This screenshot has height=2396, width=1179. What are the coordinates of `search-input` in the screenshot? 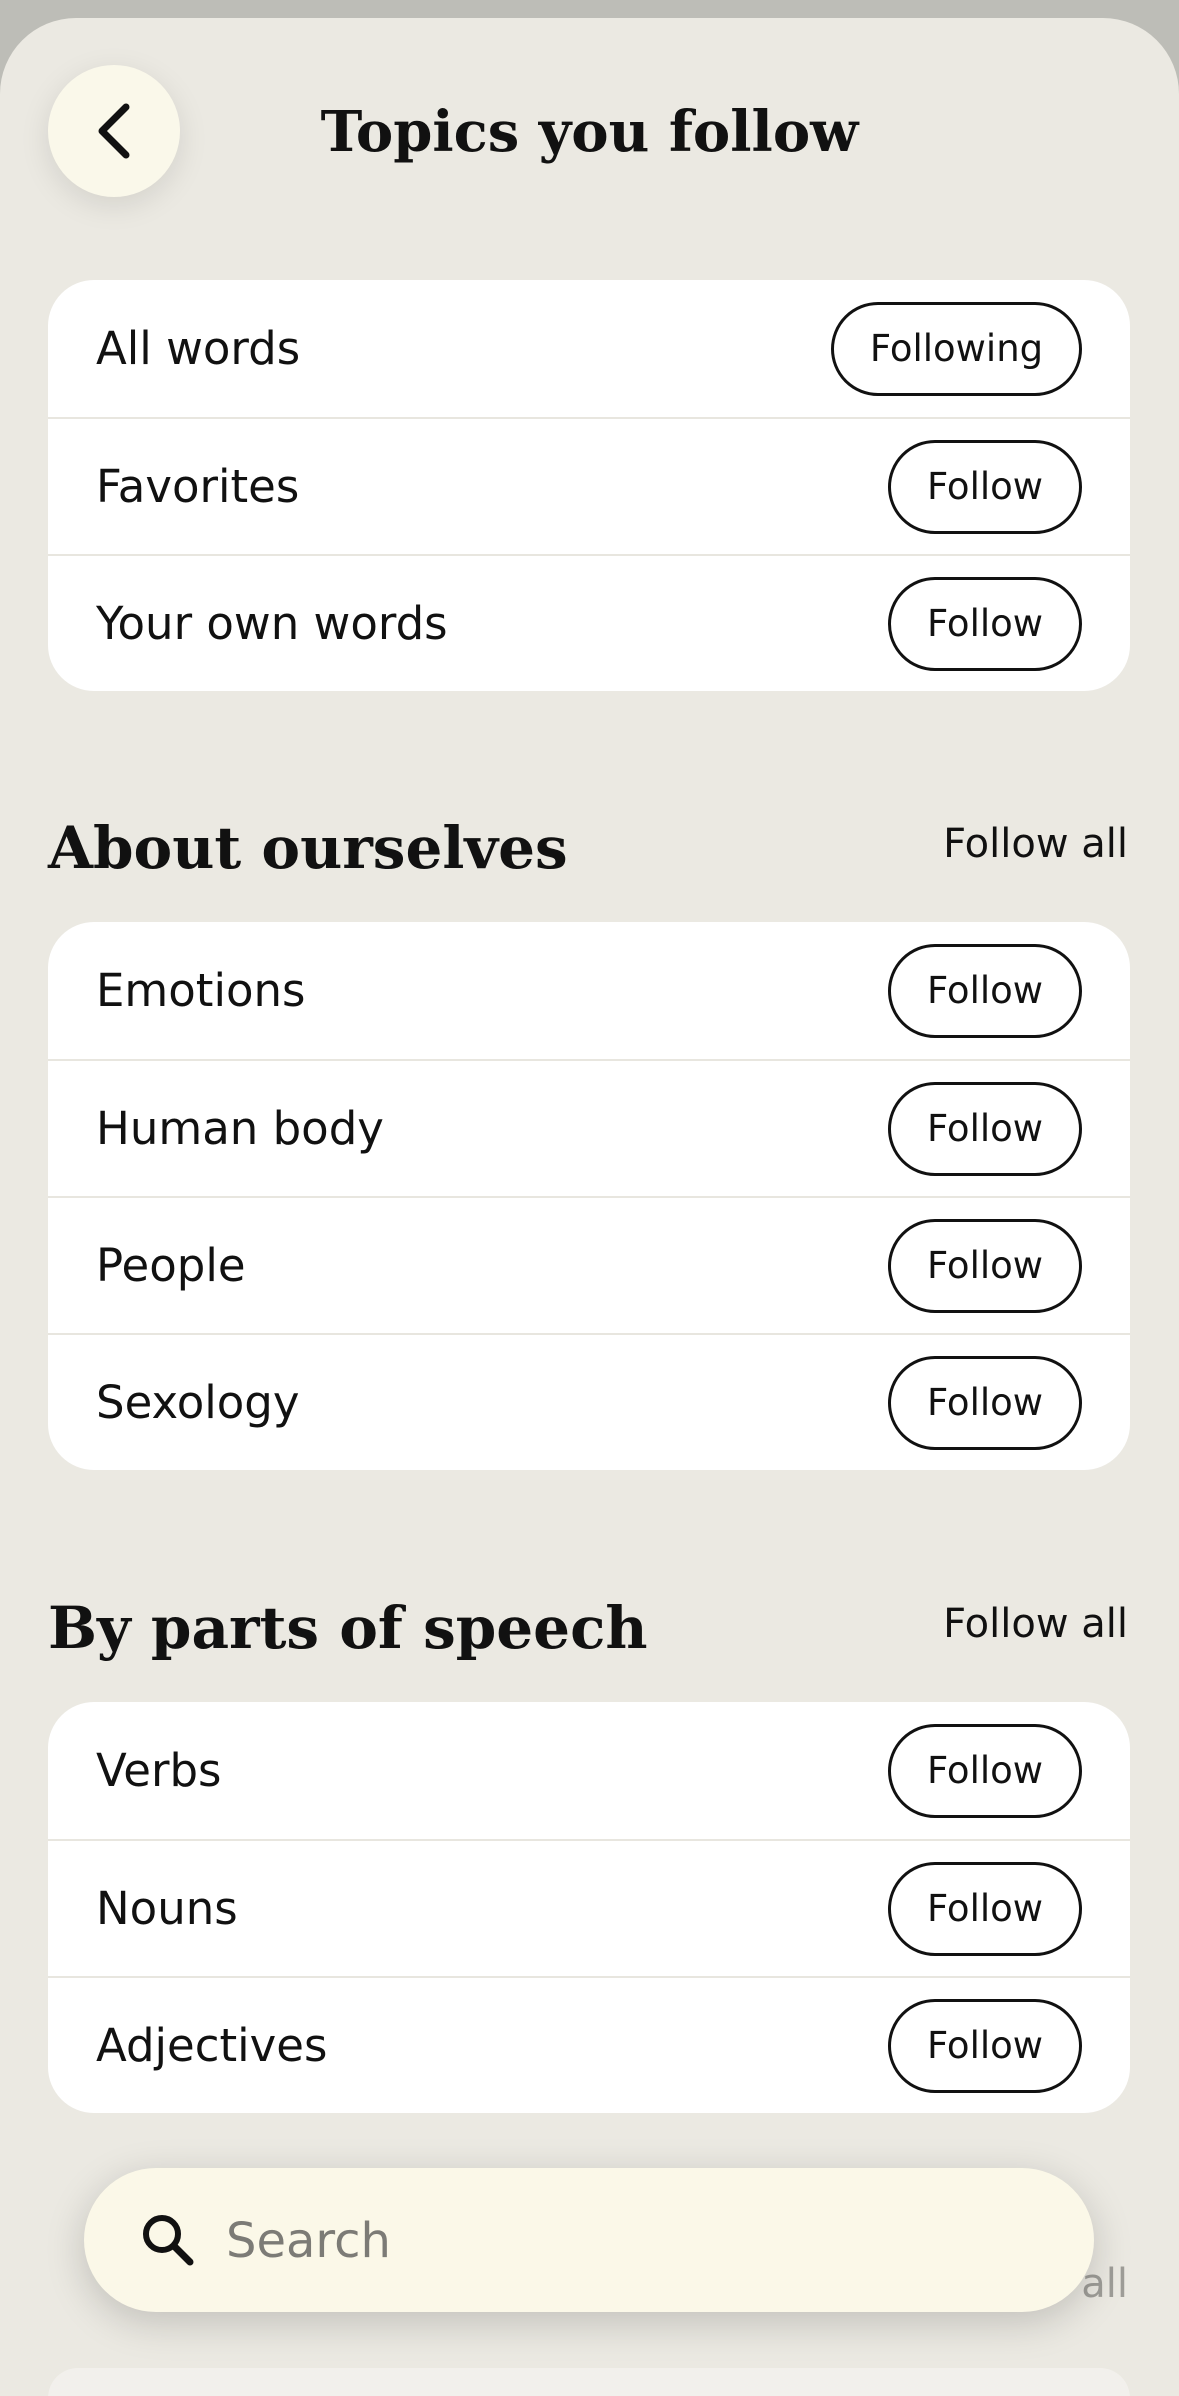 It's located at (636, 2241).